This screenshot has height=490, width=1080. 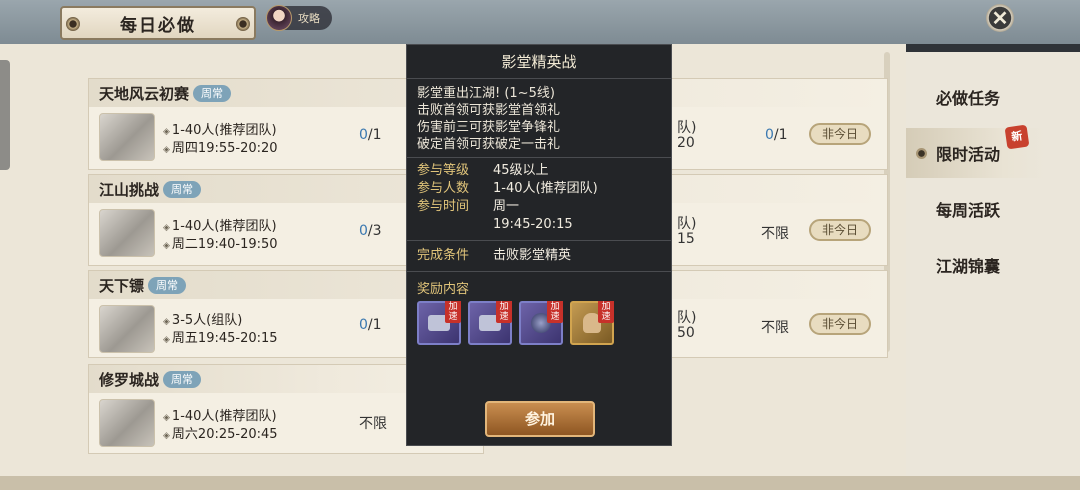 What do you see at coordinates (220, 336) in the screenshot?
I see `card-time: 周五19:45-20:15` at bounding box center [220, 336].